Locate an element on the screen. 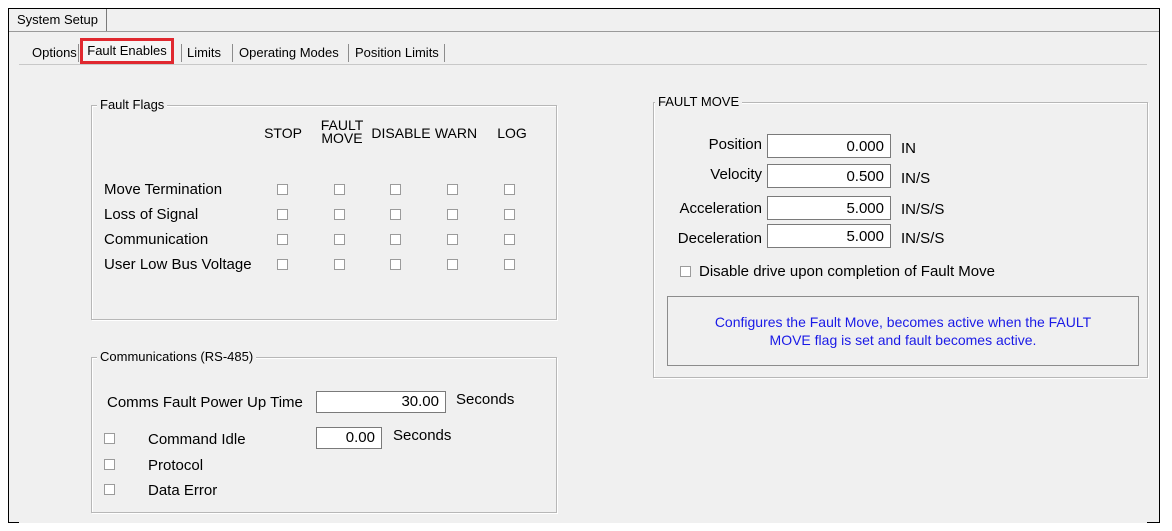 This screenshot has height=531, width=1172. velocity-input: 0.500 is located at coordinates (829, 176).